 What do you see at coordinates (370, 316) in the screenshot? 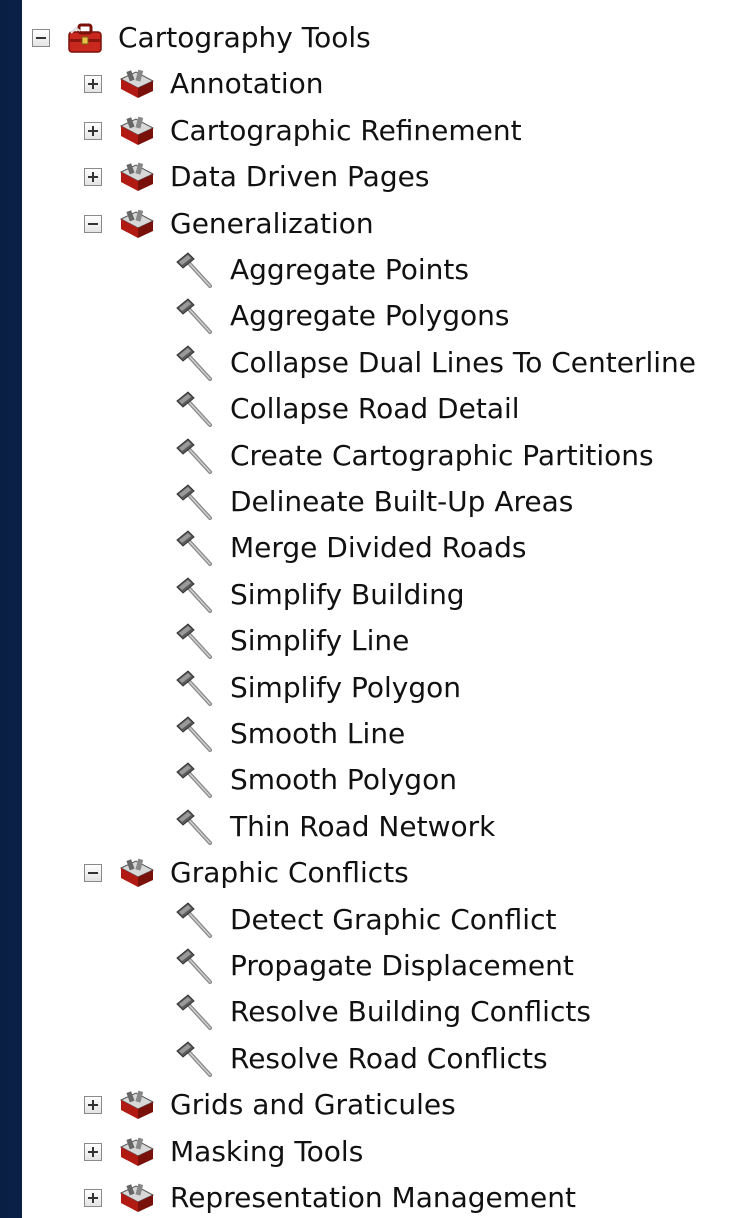
I see `tree-item-label: Aggregate Polygons` at bounding box center [370, 316].